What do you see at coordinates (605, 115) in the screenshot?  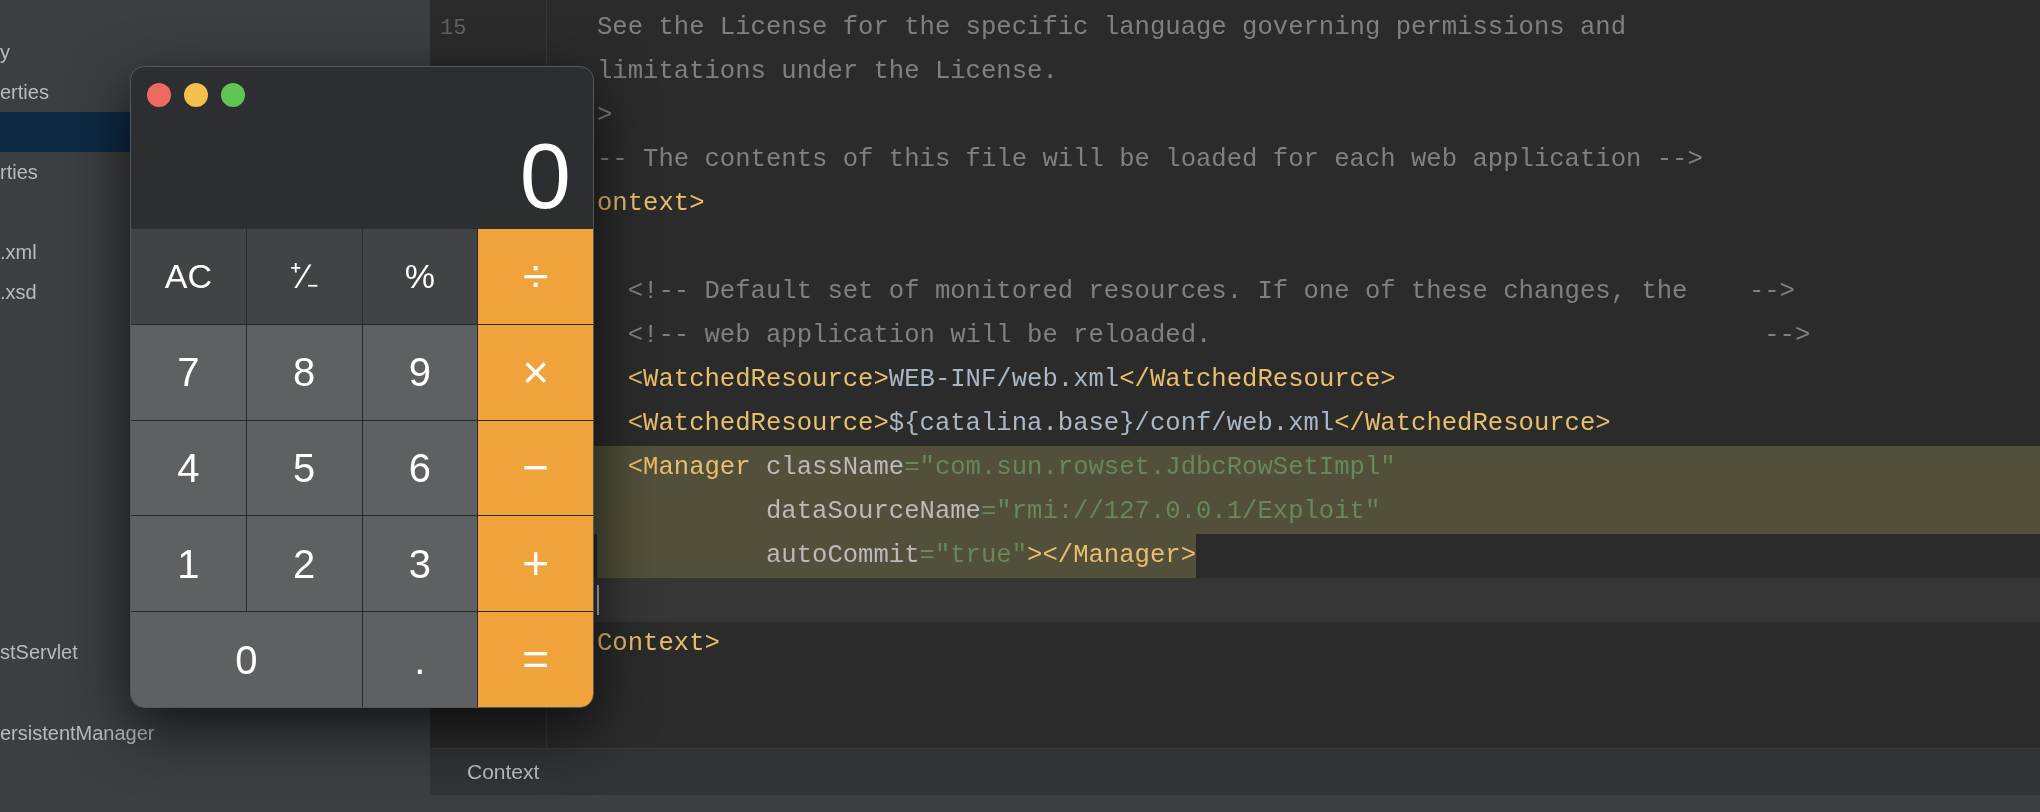 I see `code-comment: >` at bounding box center [605, 115].